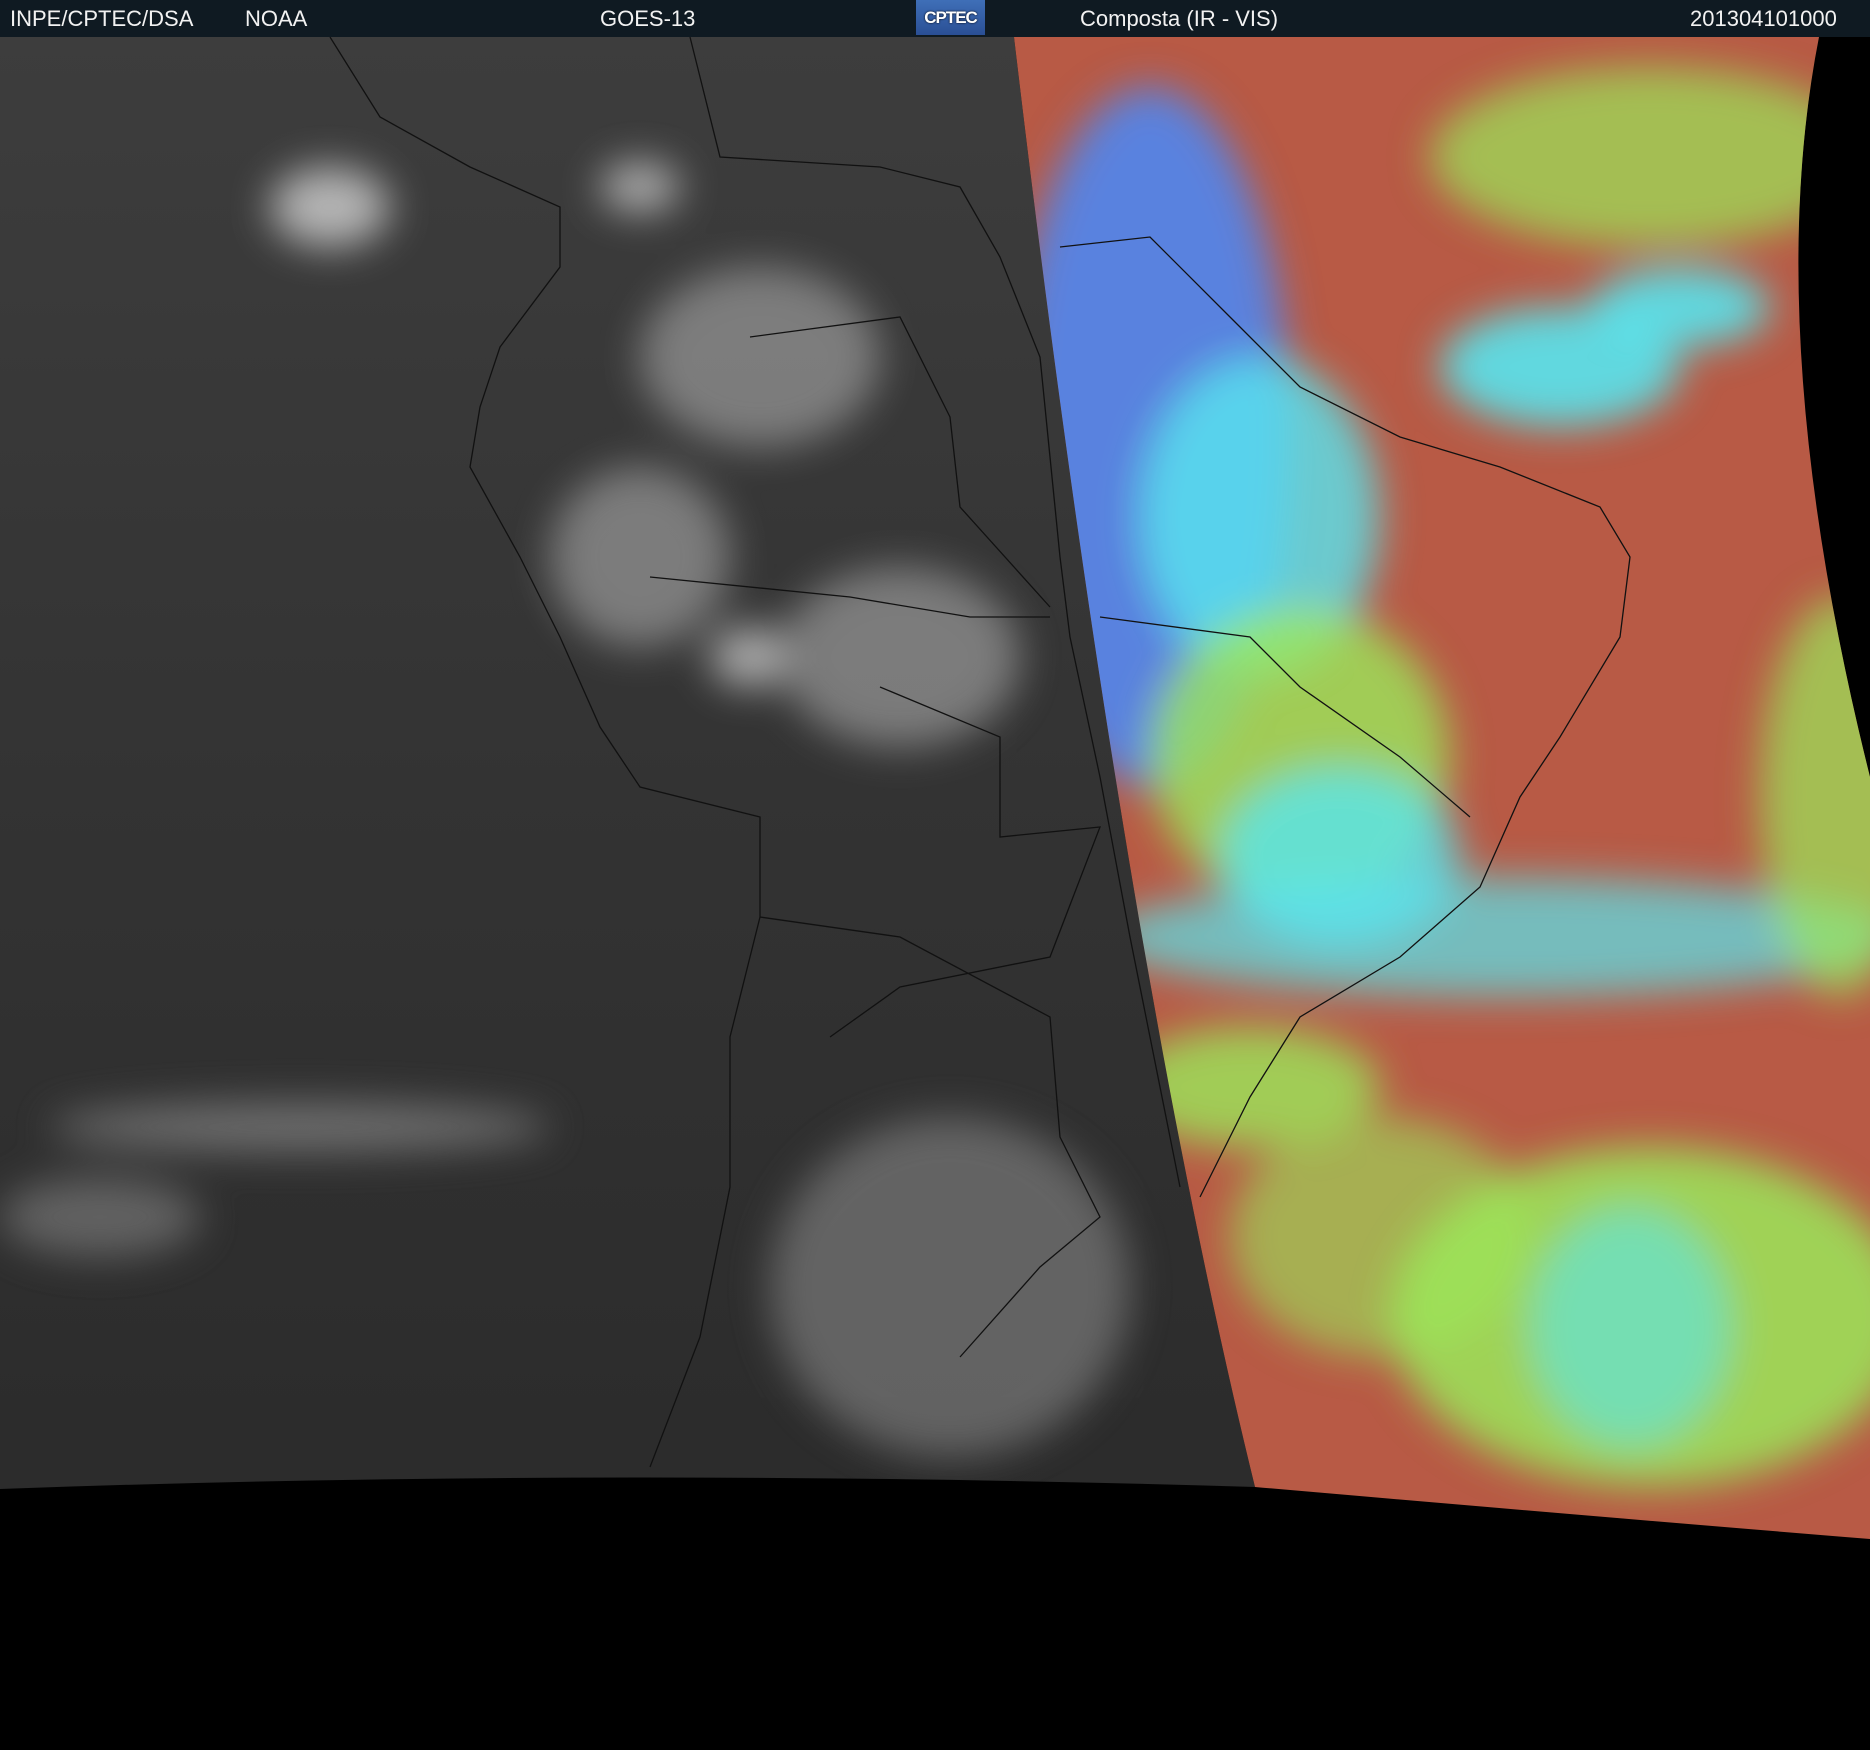 The height and width of the screenshot is (1750, 1870). Describe the element at coordinates (276, 18) in the screenshot. I see `partner-label: NOAA` at that location.